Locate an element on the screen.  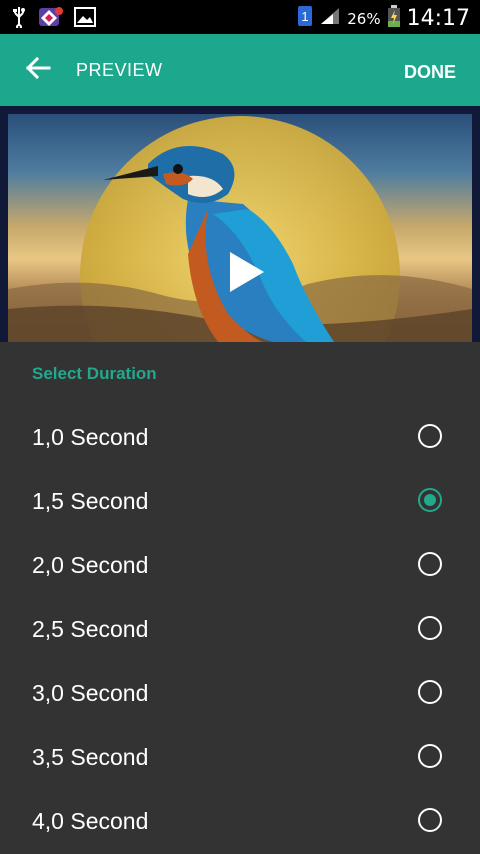
signal-icon is located at coordinates (330, 18).